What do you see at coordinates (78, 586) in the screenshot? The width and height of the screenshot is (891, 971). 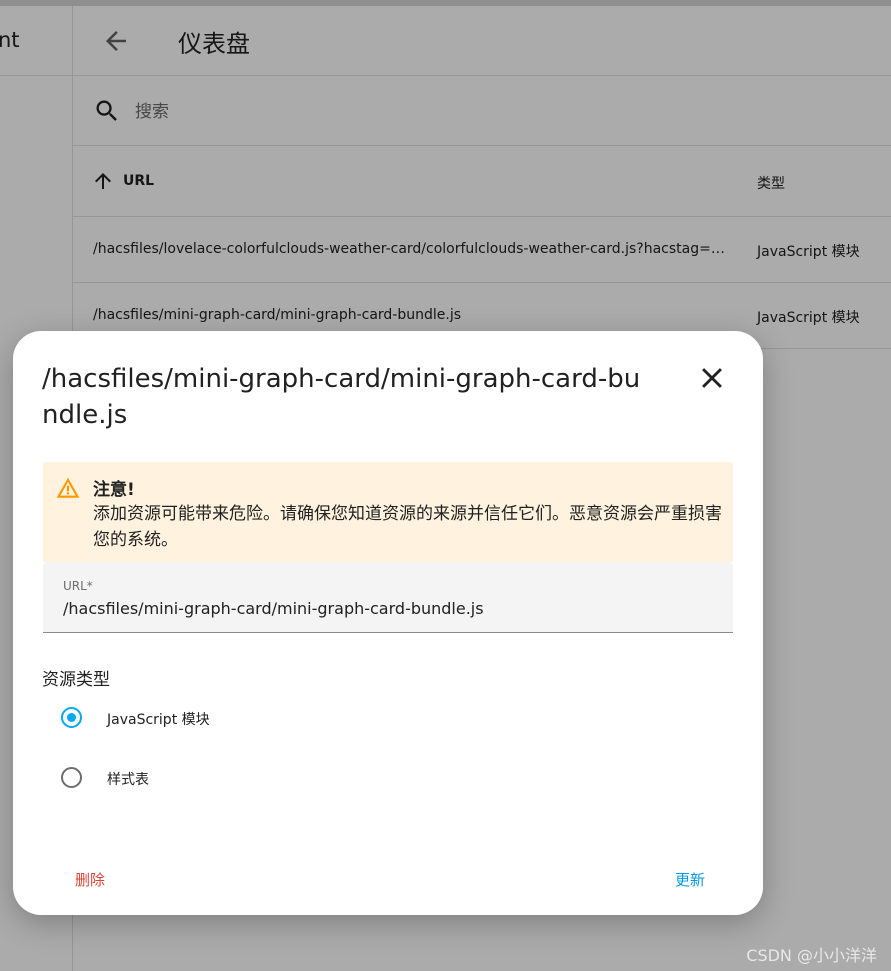 I see `url-field-label: URL*` at bounding box center [78, 586].